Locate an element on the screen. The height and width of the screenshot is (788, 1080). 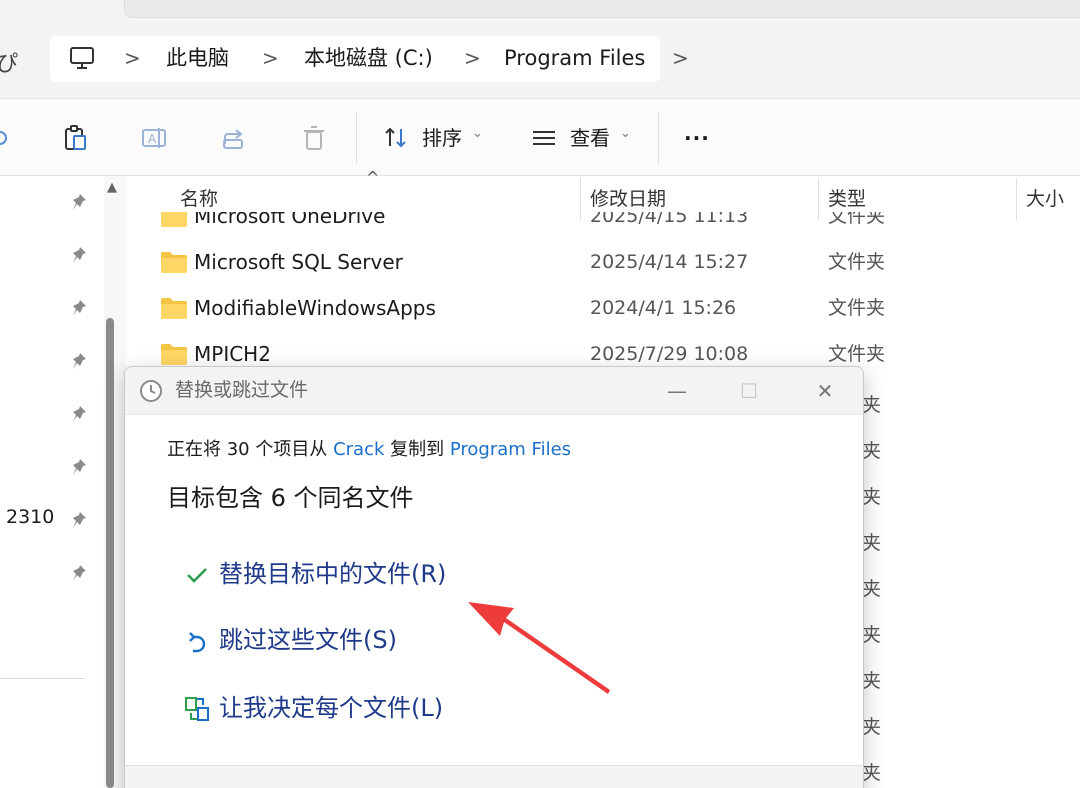
decide-each-file-label: 让我决定每个文件(L) is located at coordinates (331, 708).